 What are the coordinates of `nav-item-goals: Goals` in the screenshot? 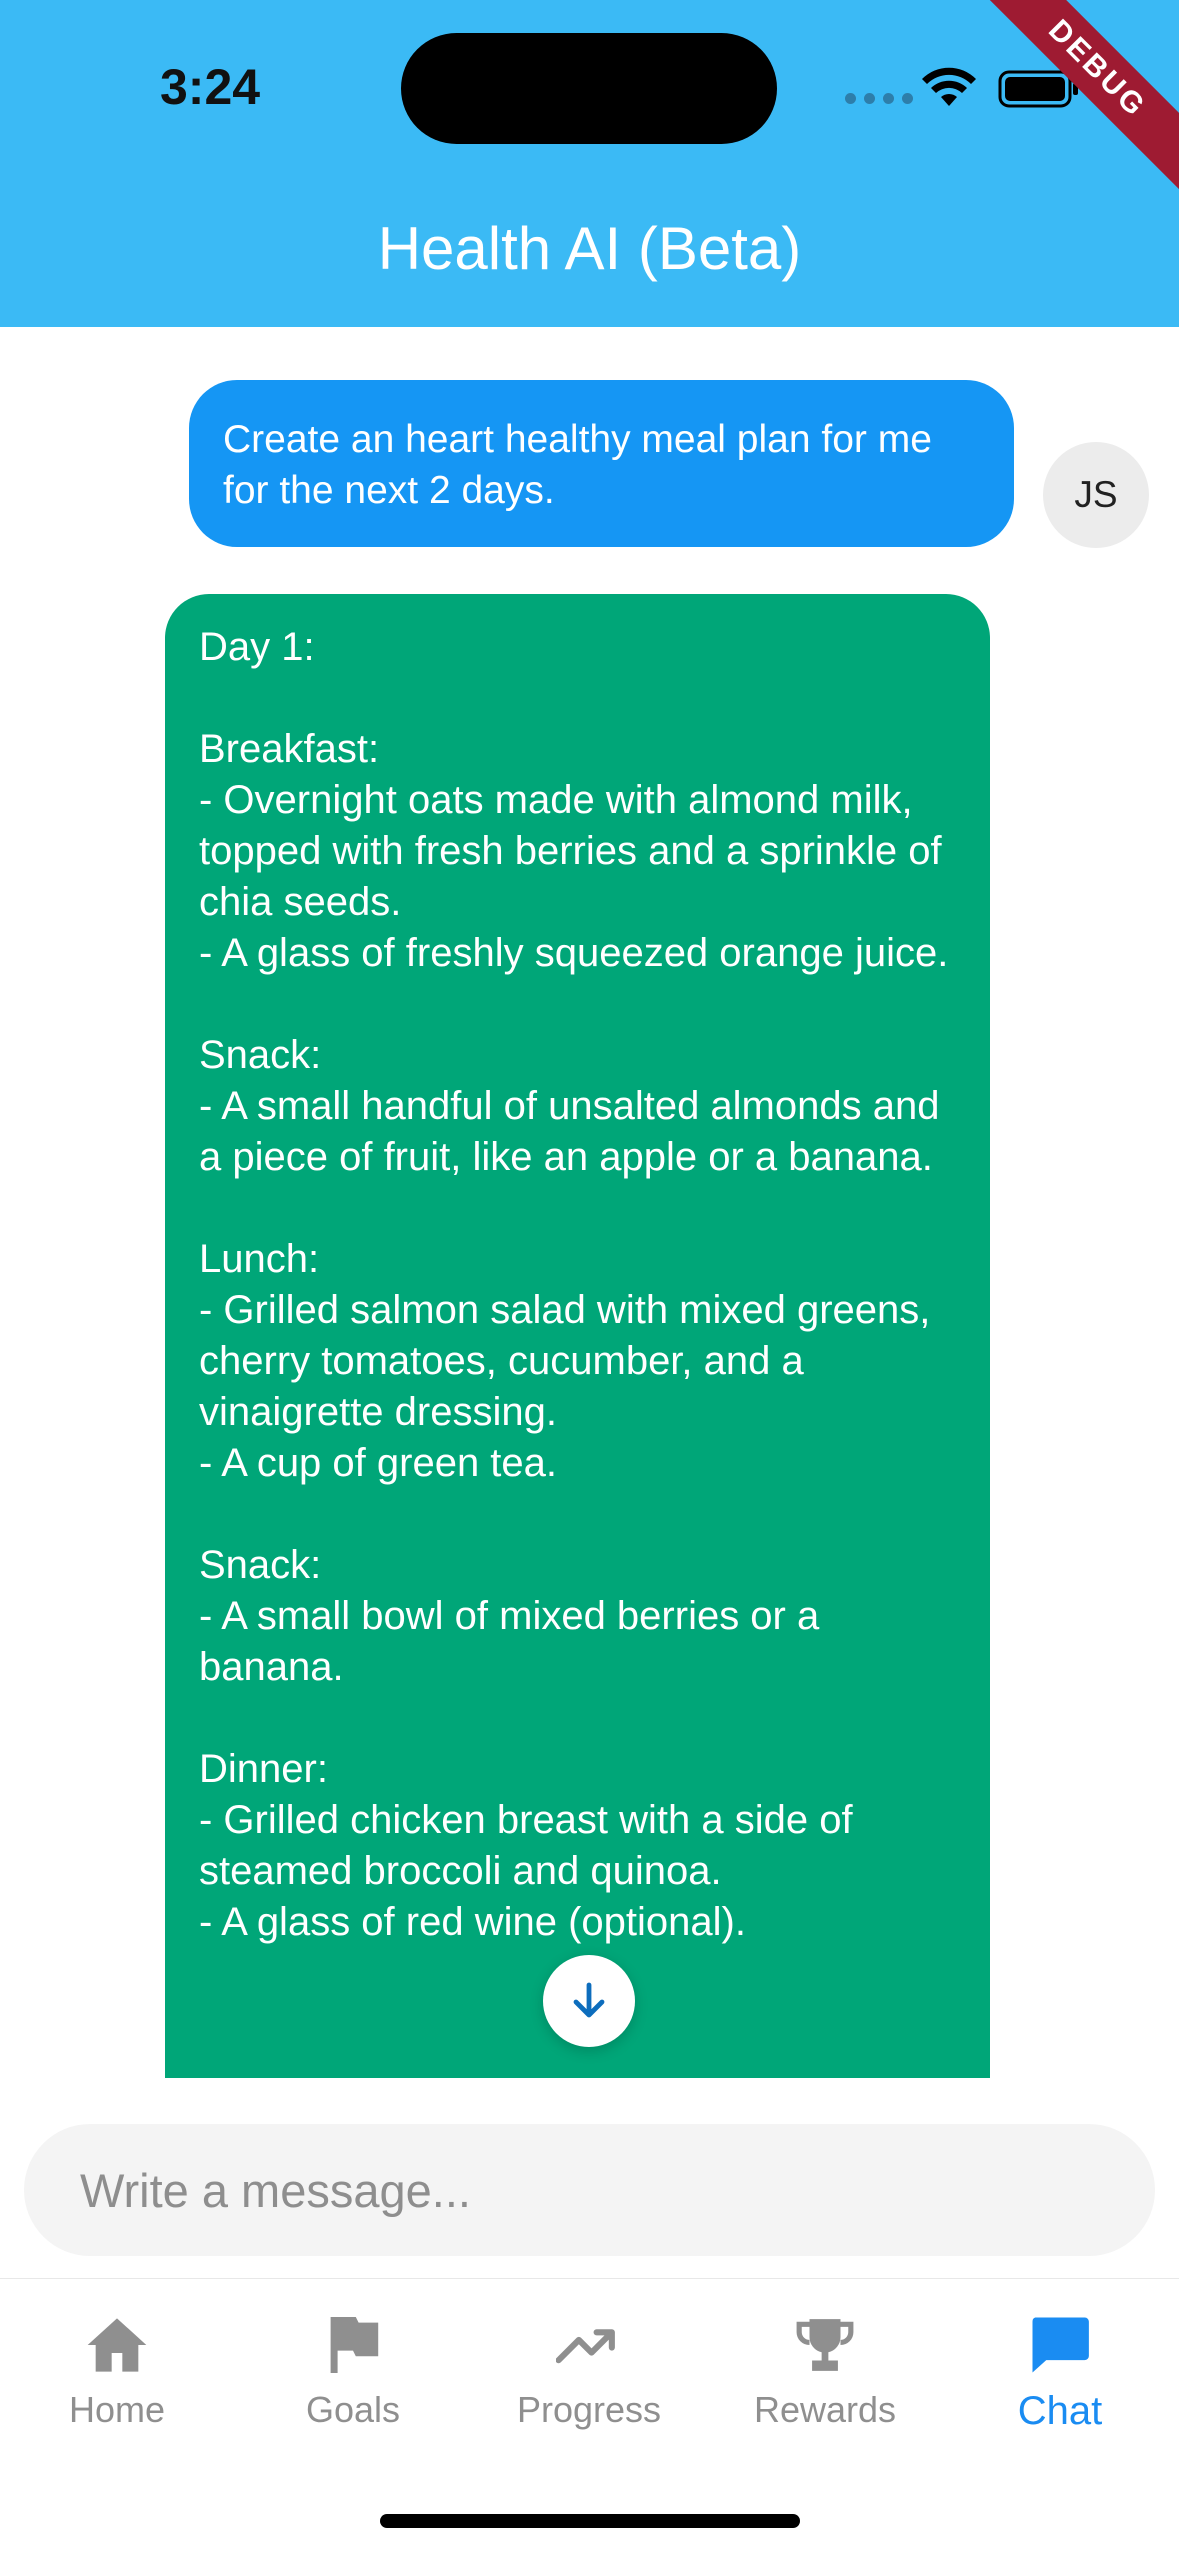 It's located at (353, 2369).